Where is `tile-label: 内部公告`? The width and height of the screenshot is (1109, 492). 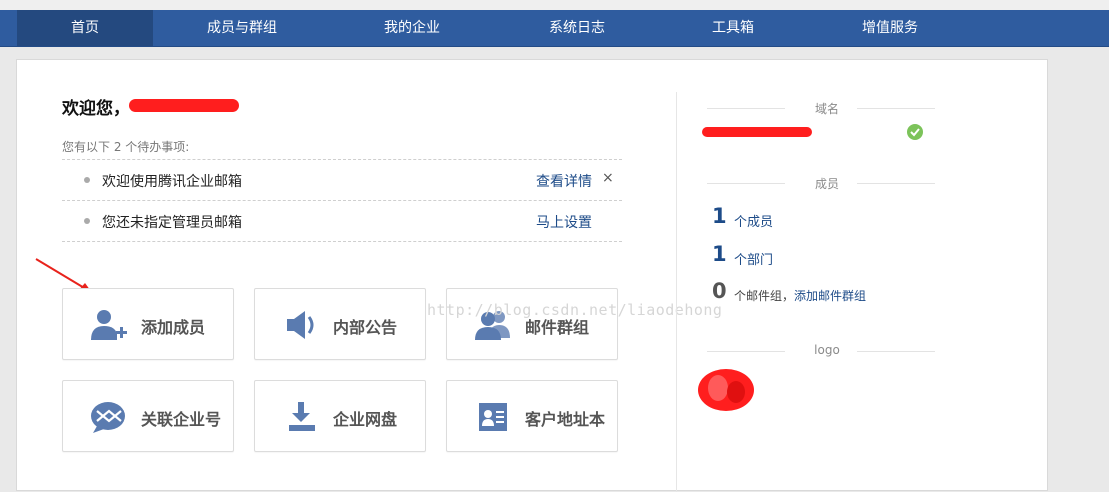 tile-label: 内部公告 is located at coordinates (365, 327).